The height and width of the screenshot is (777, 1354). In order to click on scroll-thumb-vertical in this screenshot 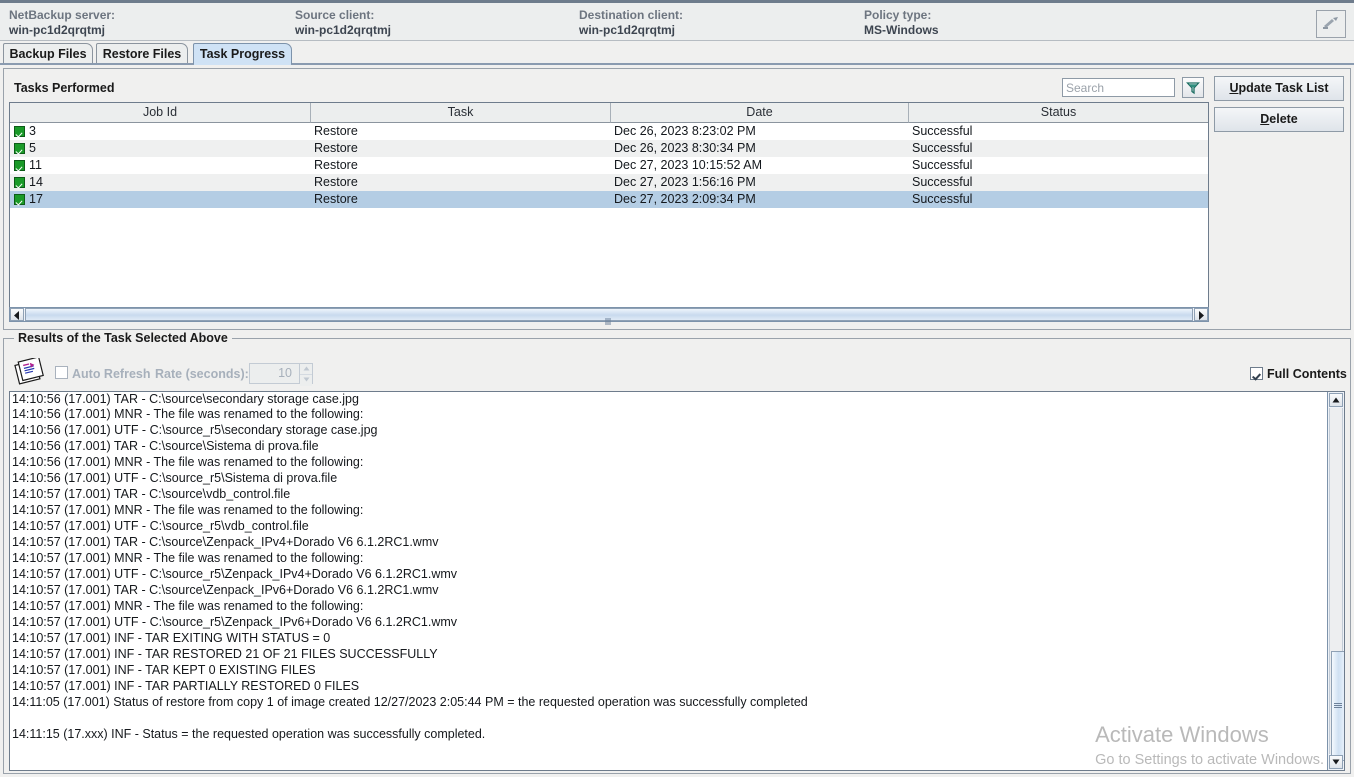, I will do `click(1337, 706)`.